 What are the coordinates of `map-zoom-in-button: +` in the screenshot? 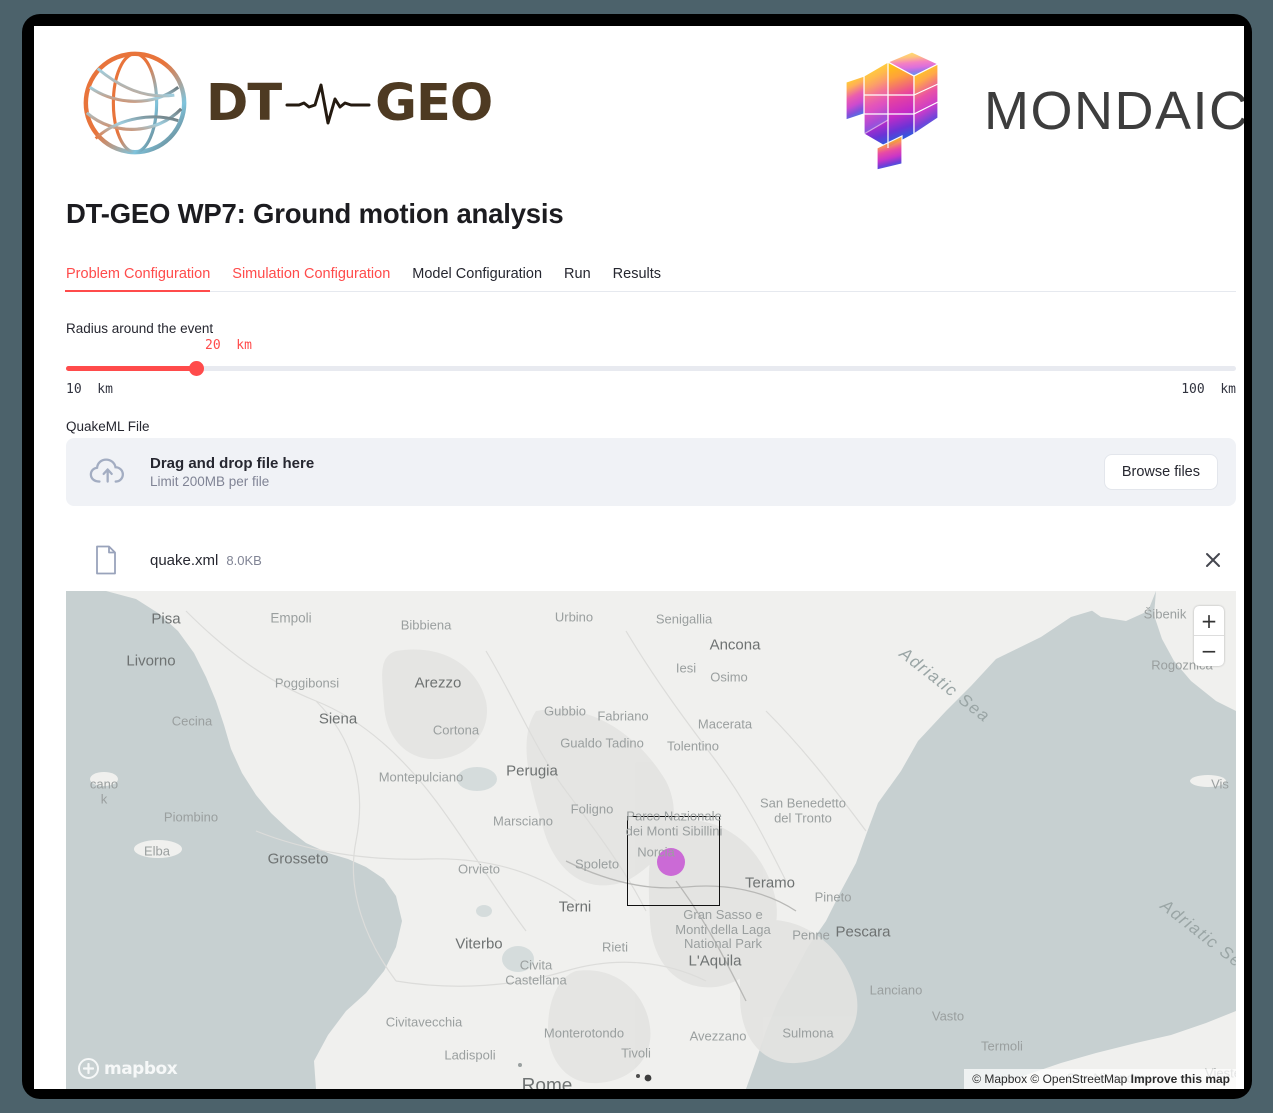 It's located at (1209, 621).